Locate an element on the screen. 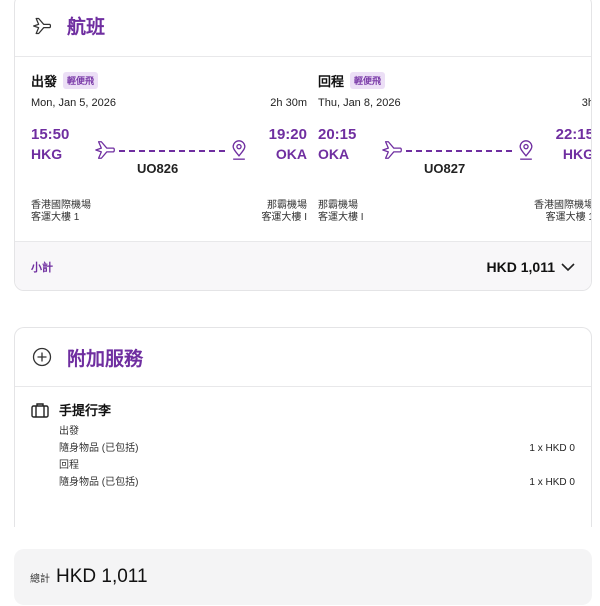  arrival-airport: 那霸機場 客運大樓 I is located at coordinates (284, 211).